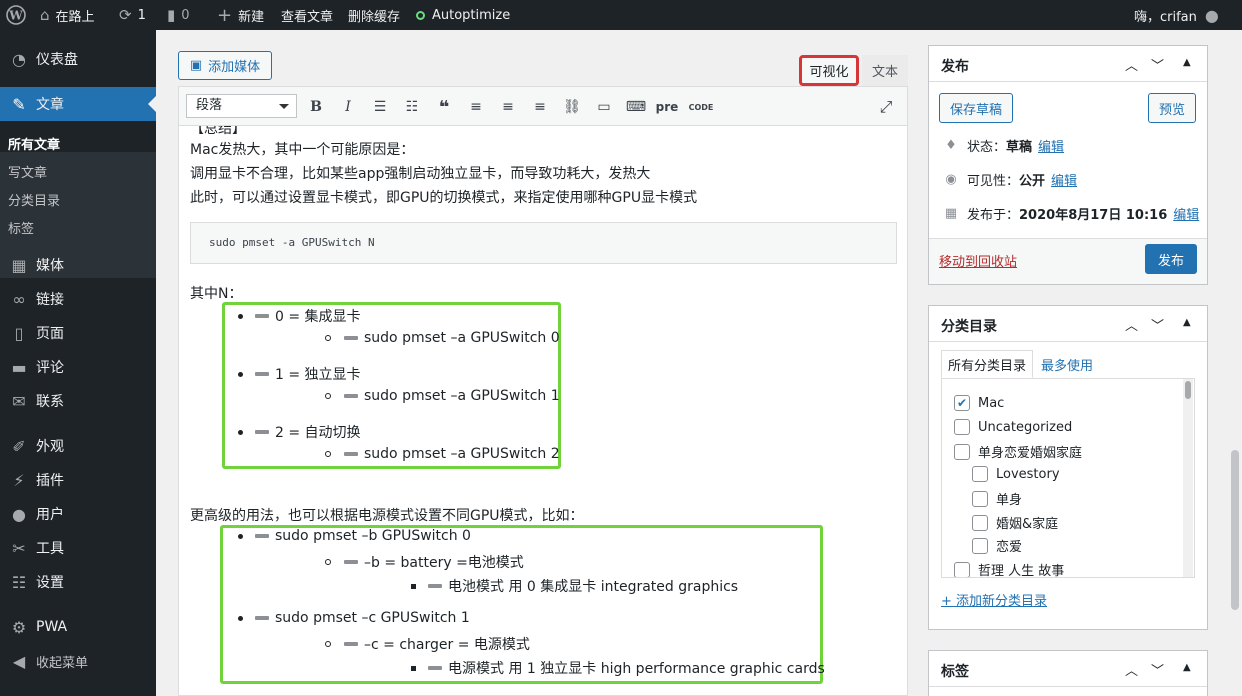  Describe the element at coordinates (1235, 363) in the screenshot. I see `page-scrollbar` at that location.